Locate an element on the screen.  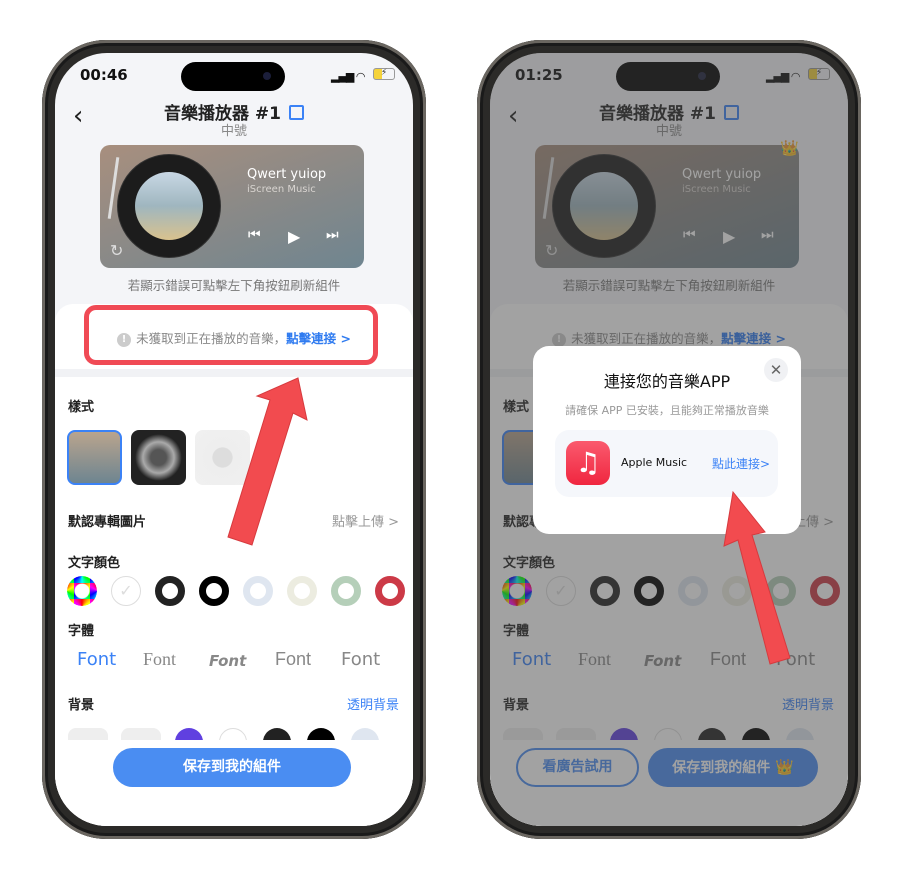
refresh-hint: 若顯示錯誤可點擊左下角按鈕刷新組件 is located at coordinates (234, 285).